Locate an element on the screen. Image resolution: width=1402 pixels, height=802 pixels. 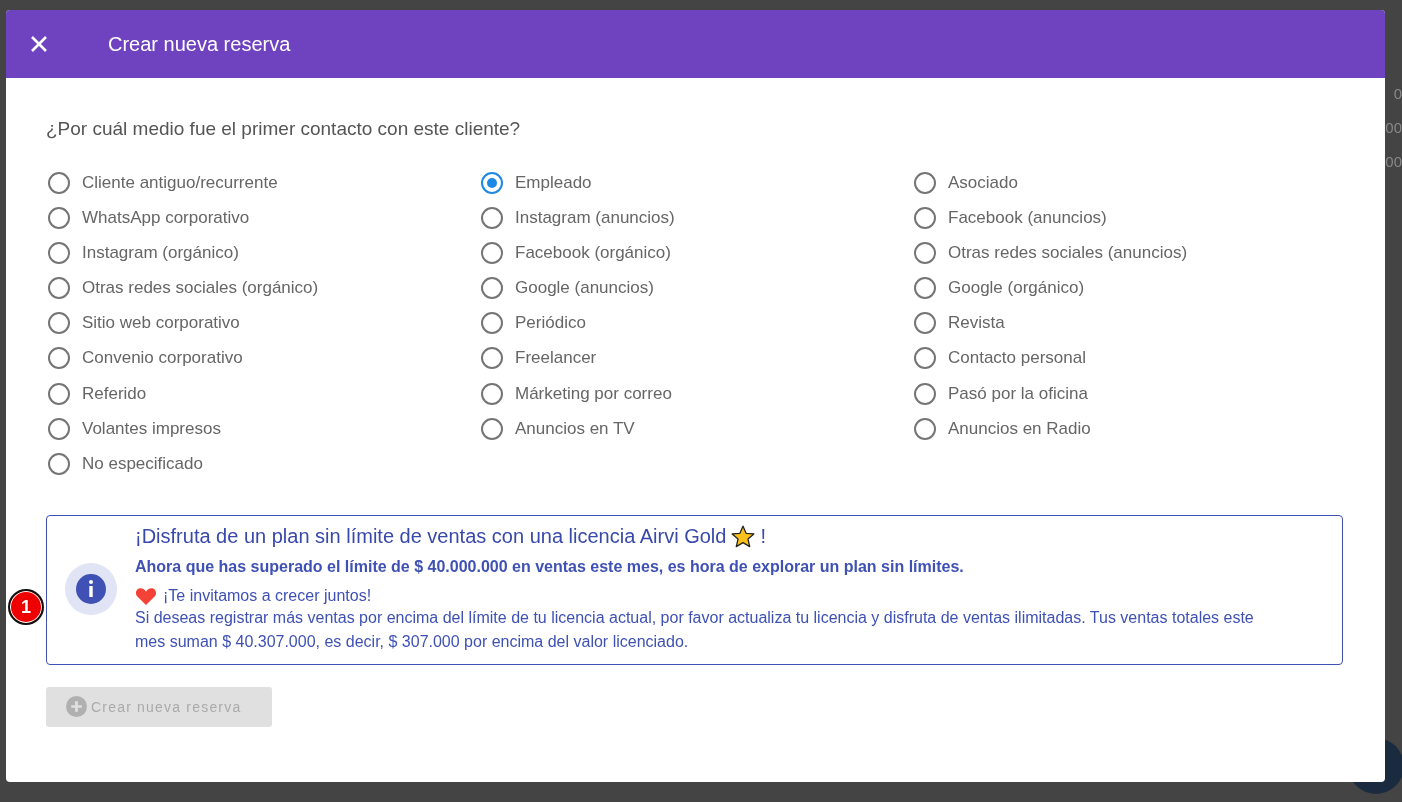
radio-option: WhatsApp corporativo is located at coordinates (148, 218).